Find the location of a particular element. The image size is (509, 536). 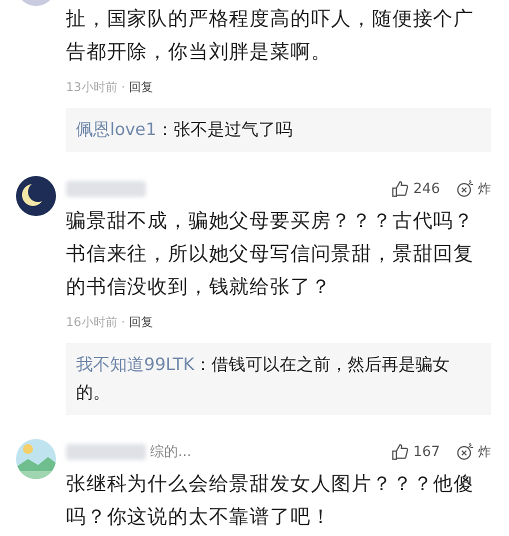

avatar is located at coordinates (36, 196).